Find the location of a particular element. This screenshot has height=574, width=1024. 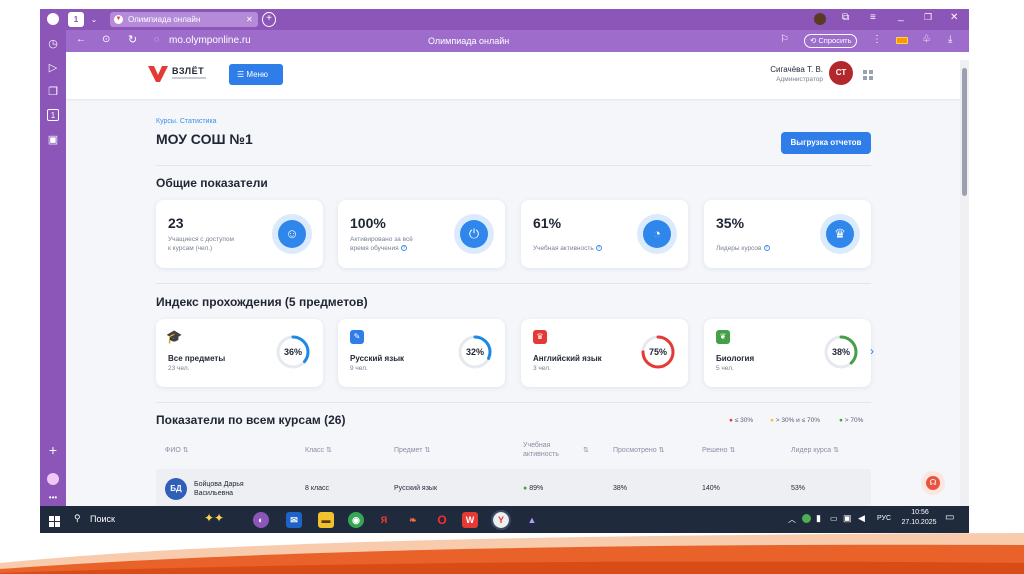

clock-date: 27.10.2025 is located at coordinates (919, 522).